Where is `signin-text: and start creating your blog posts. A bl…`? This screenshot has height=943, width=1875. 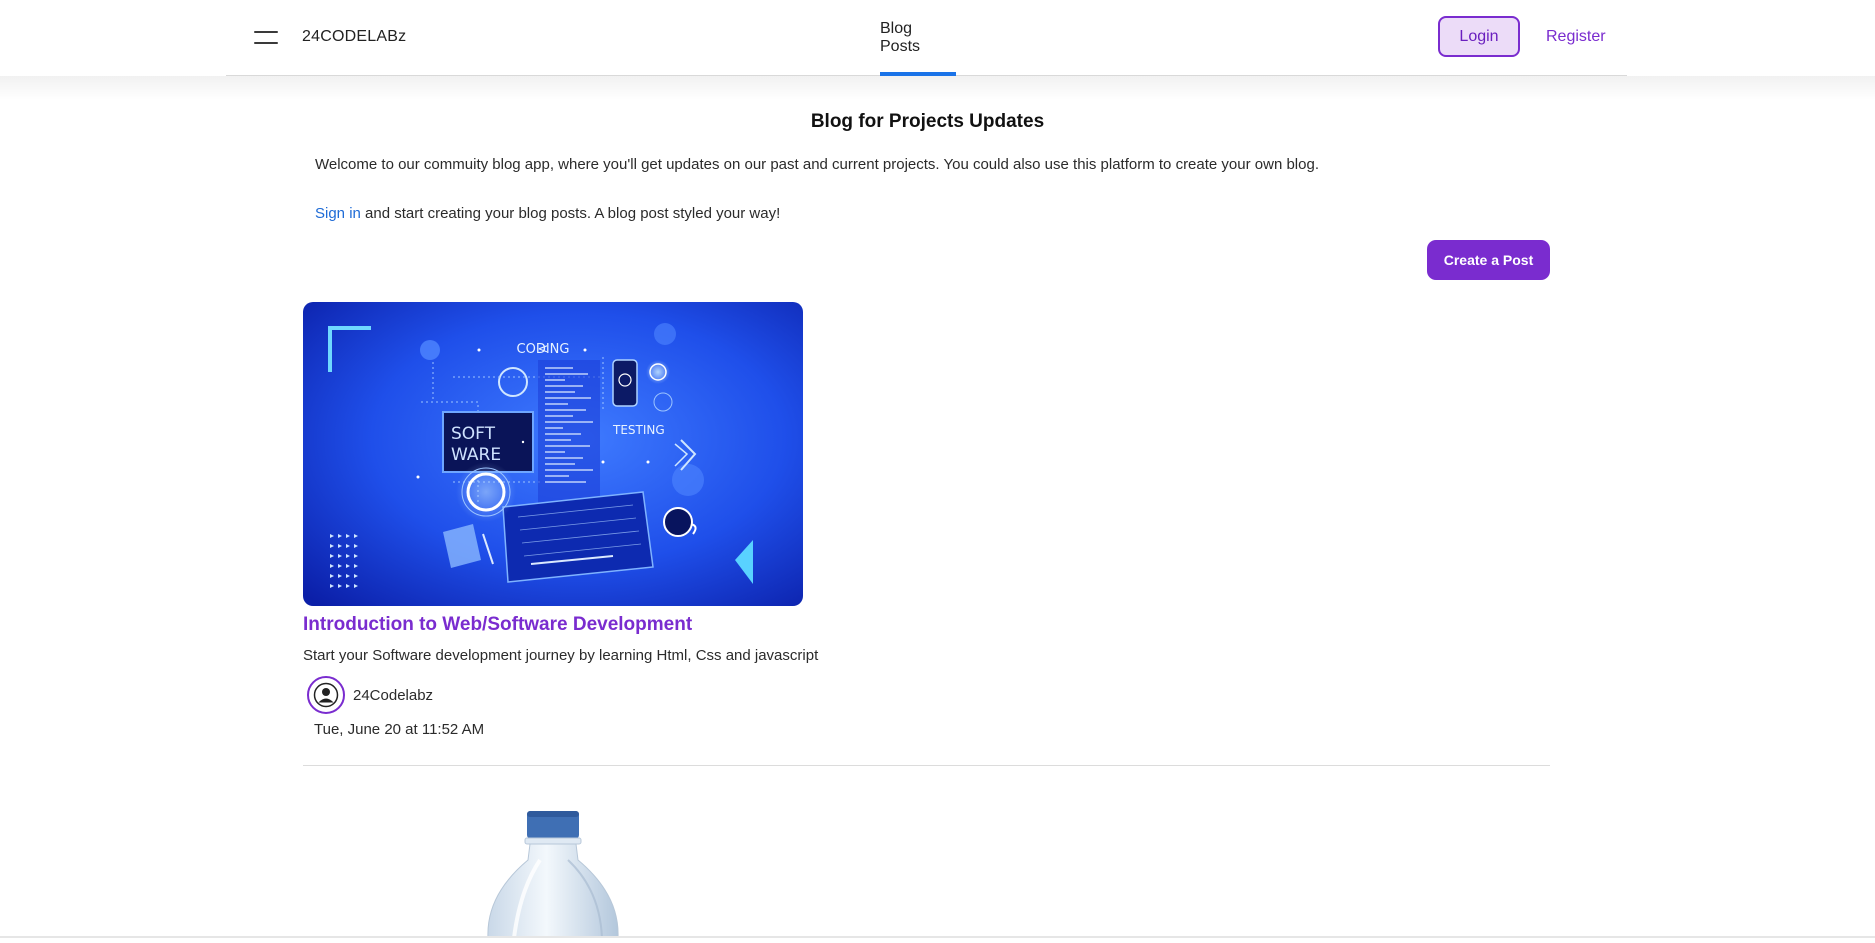 signin-text: and start creating your blog posts. A bl… is located at coordinates (570, 213).